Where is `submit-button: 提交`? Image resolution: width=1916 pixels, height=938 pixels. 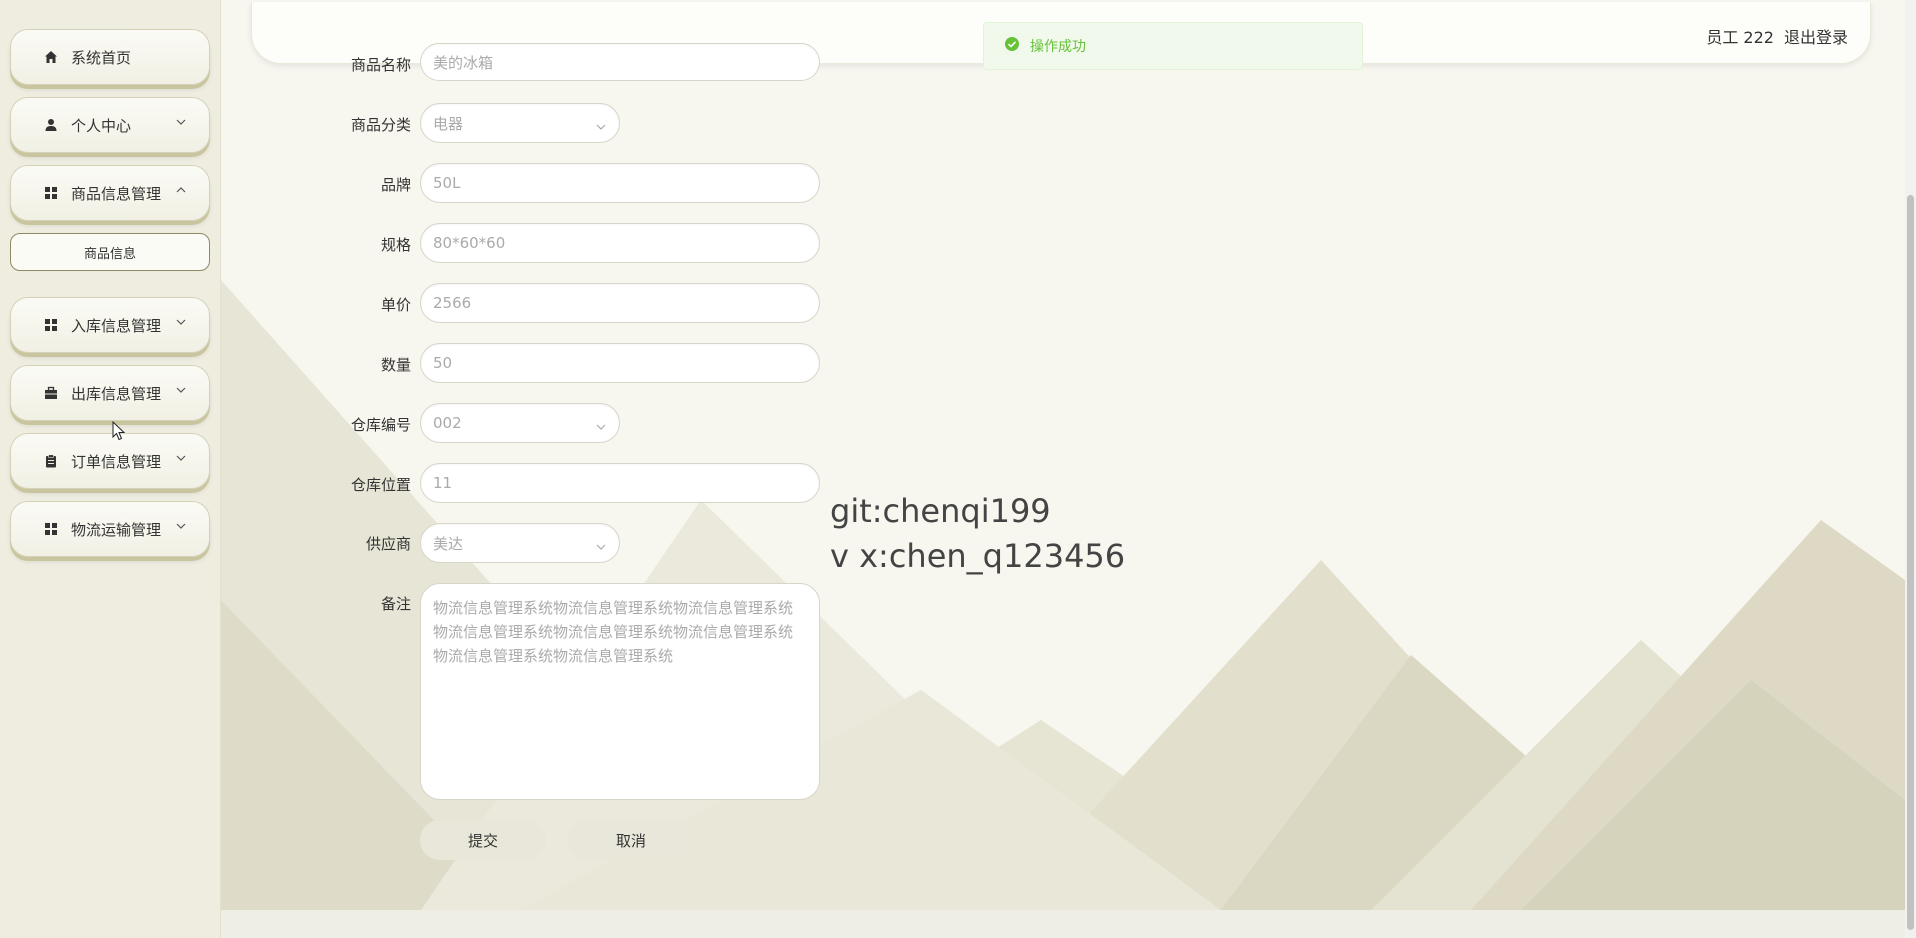 submit-button: 提交 is located at coordinates (483, 840).